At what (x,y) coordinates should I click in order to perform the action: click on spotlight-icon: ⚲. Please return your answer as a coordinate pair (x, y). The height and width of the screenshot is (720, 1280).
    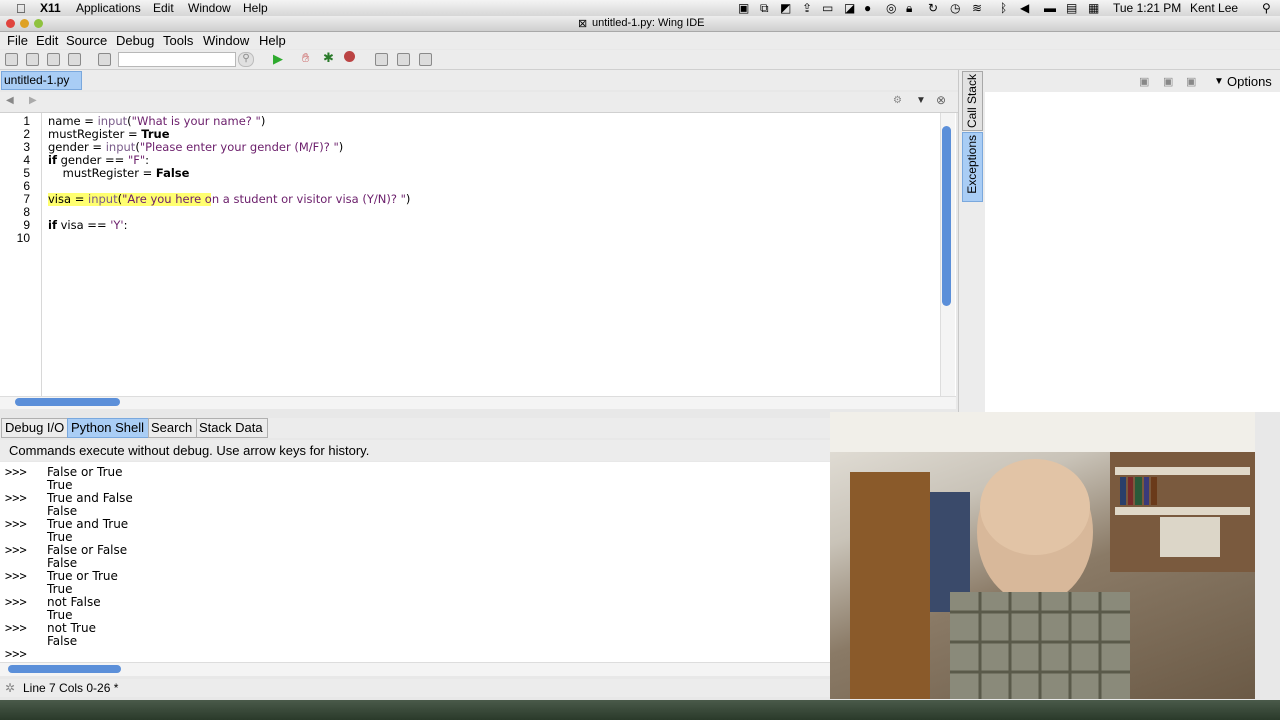
    Looking at the image, I should click on (1266, 8).